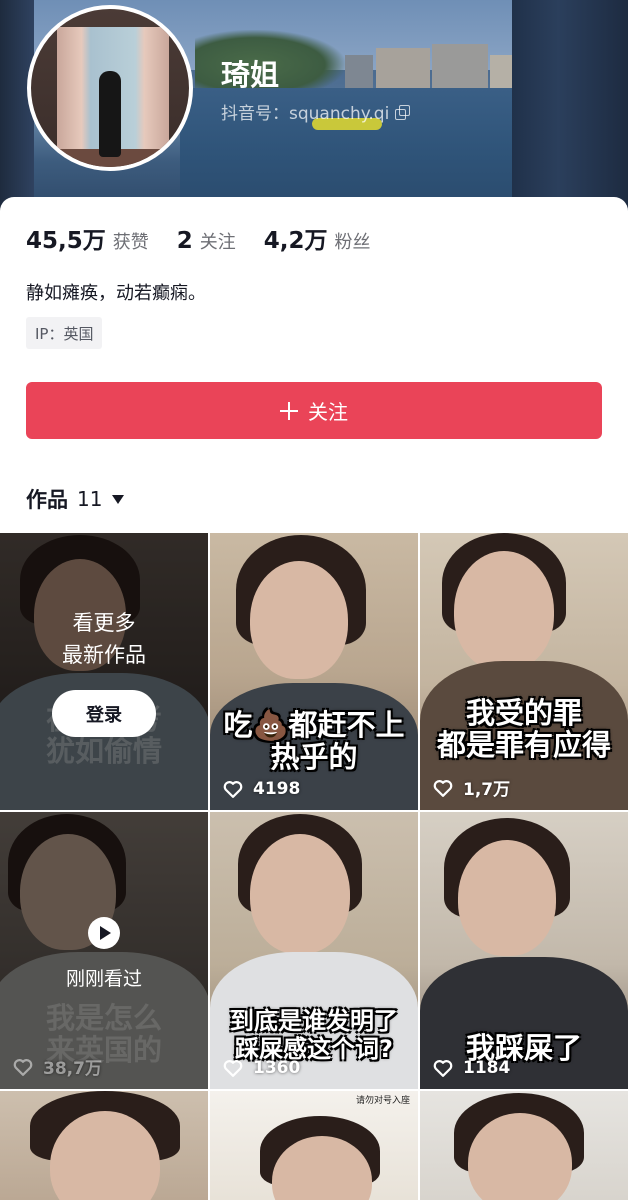 The width and height of the screenshot is (628, 1200). I want to click on caption-line-1: 我受的罪, so click(523, 713).